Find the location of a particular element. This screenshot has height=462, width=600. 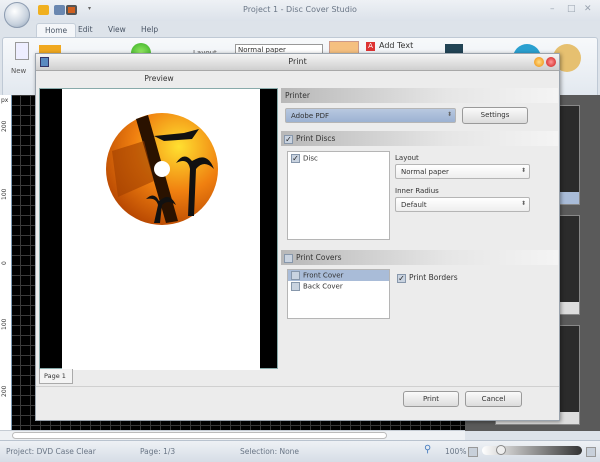

zoom-in-button is located at coordinates (591, 452).